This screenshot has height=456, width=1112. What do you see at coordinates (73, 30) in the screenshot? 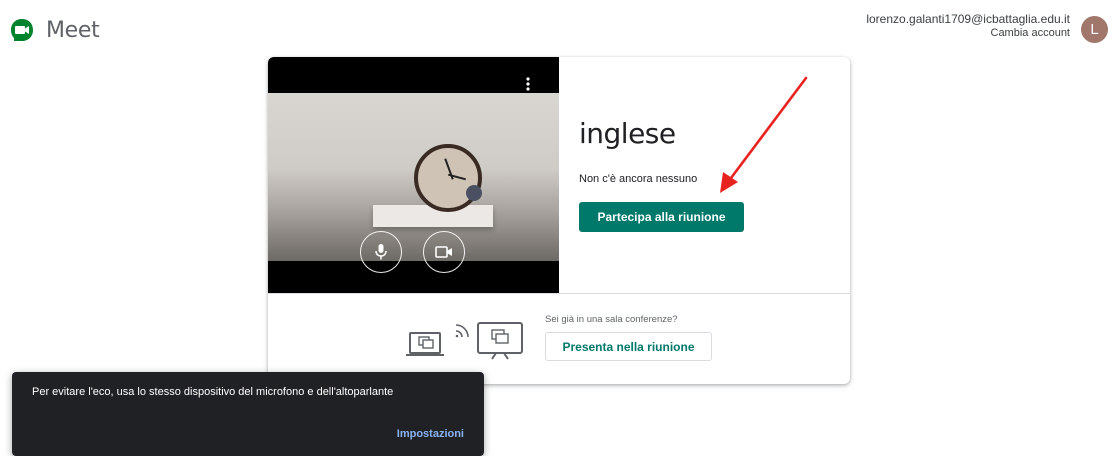
I see `app-name: Meet` at bounding box center [73, 30].